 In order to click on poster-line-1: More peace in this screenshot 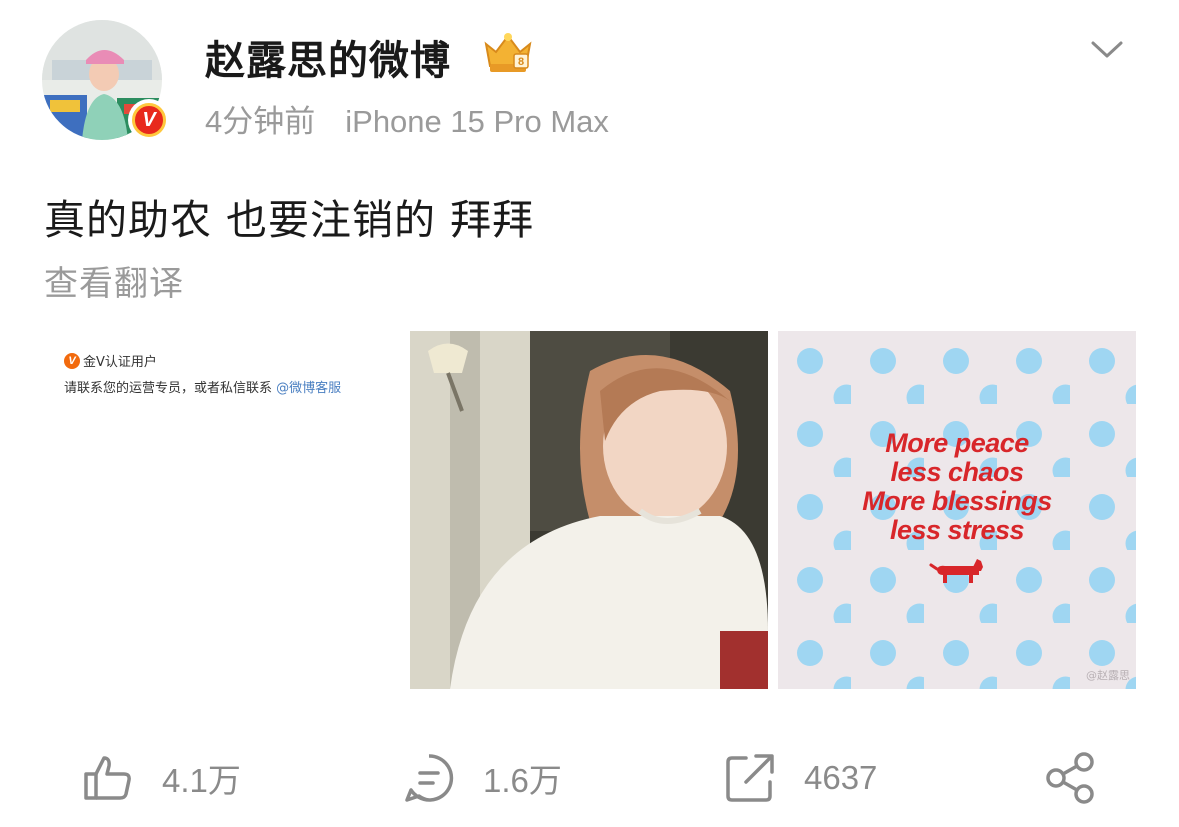, I will do `click(957, 443)`.